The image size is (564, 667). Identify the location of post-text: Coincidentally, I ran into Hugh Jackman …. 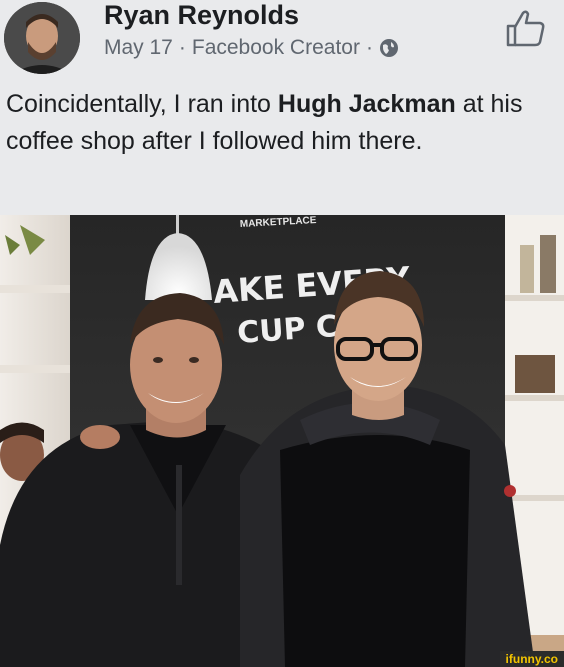
(276, 123).